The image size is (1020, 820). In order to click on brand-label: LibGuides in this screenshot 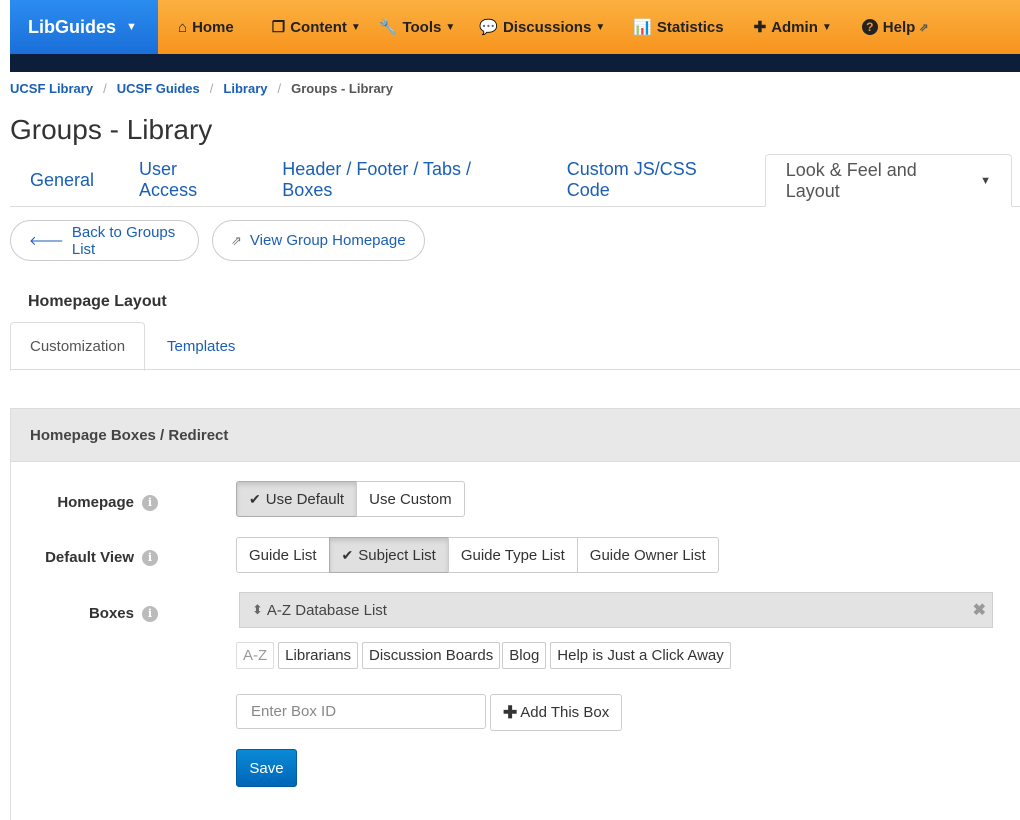, I will do `click(72, 26)`.